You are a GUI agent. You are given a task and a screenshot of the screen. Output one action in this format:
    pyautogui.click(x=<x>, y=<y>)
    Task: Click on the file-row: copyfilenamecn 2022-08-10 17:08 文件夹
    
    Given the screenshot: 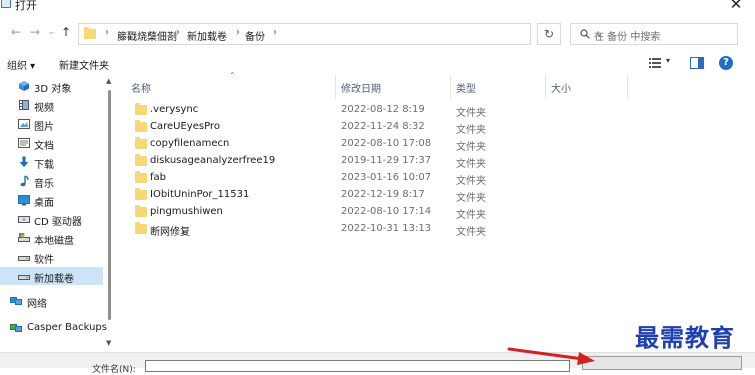 What is the action you would take?
    pyautogui.click(x=358, y=144)
    